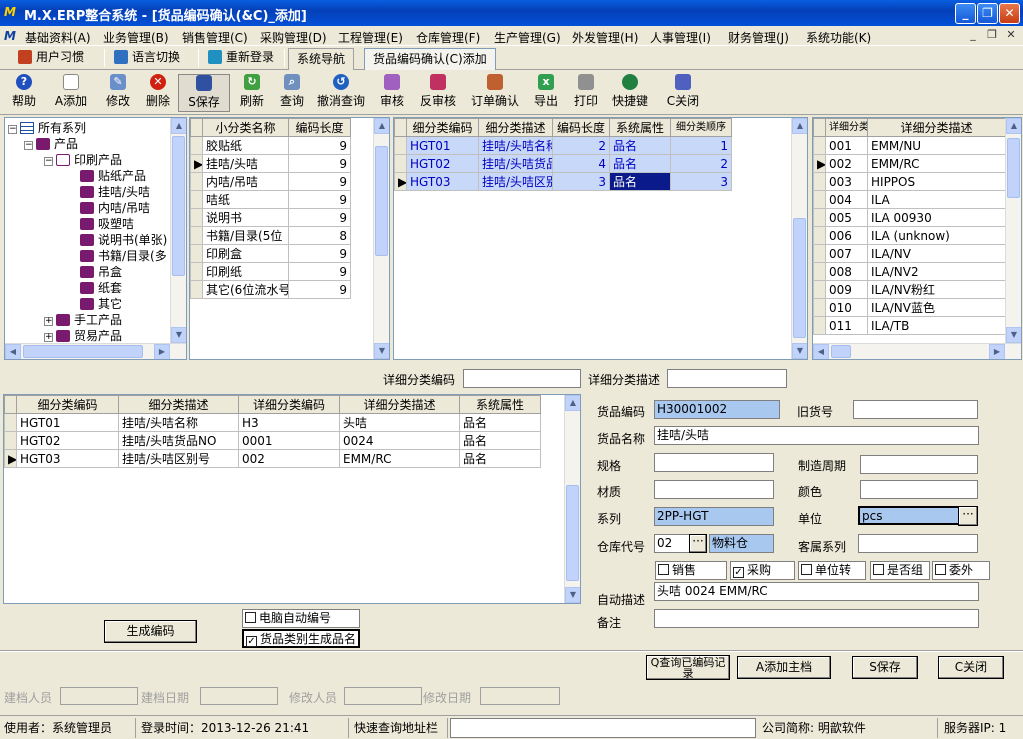 The image size is (1023, 739). I want to click on table-row: 005 ILA 00930, so click(909, 217).